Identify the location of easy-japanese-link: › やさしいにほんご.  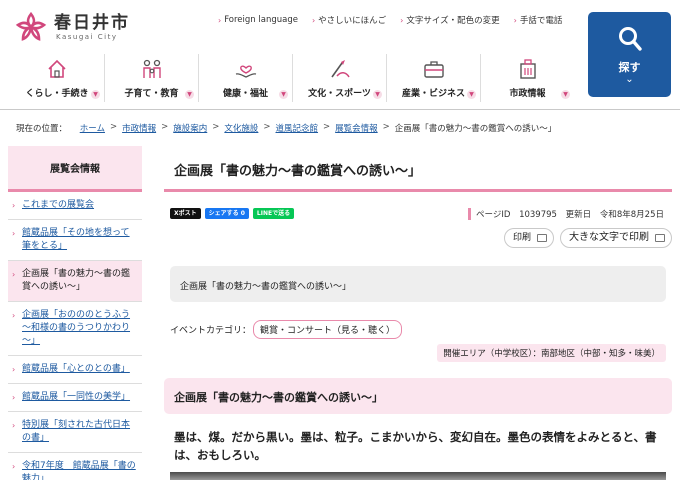
(348, 20).